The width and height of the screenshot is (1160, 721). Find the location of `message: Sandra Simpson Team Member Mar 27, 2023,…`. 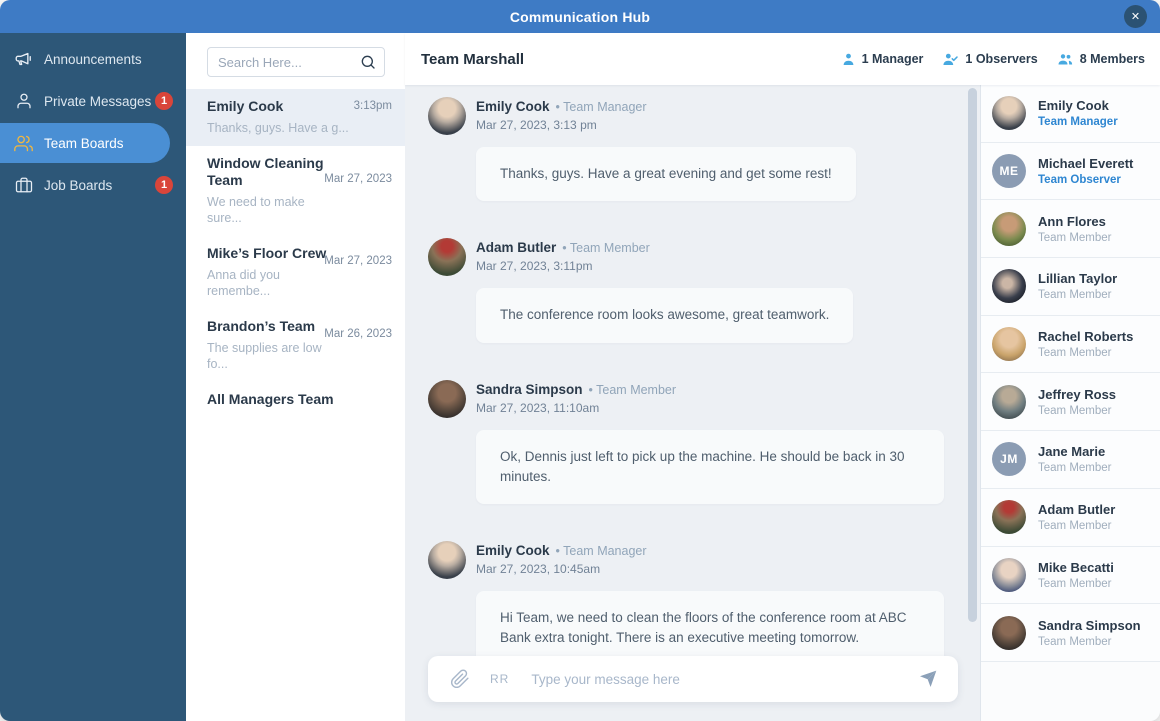

message: Sandra Simpson Team Member Mar 27, 2023,… is located at coordinates (704, 441).